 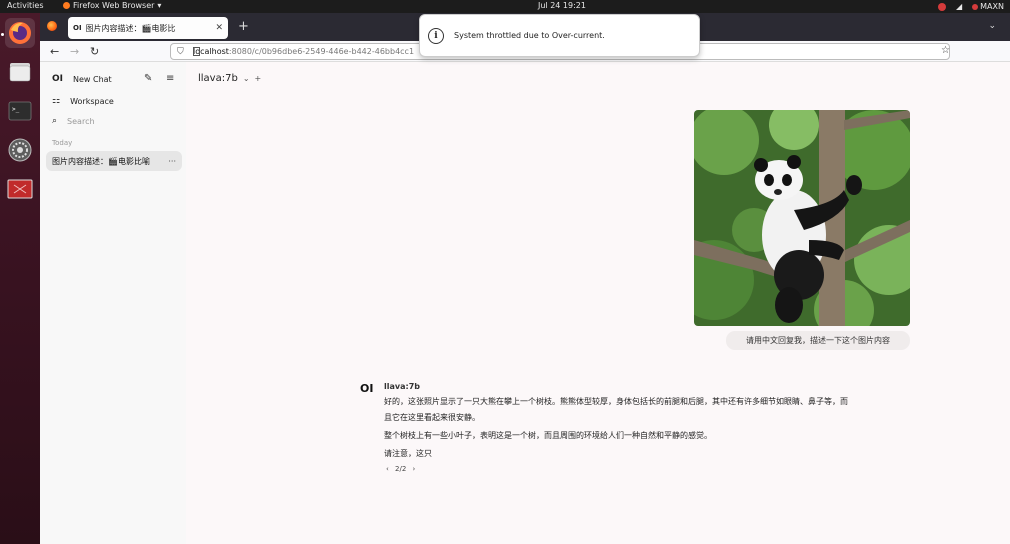 What do you see at coordinates (246, 78) in the screenshot?
I see `chevron-down-icon: ⌄` at bounding box center [246, 78].